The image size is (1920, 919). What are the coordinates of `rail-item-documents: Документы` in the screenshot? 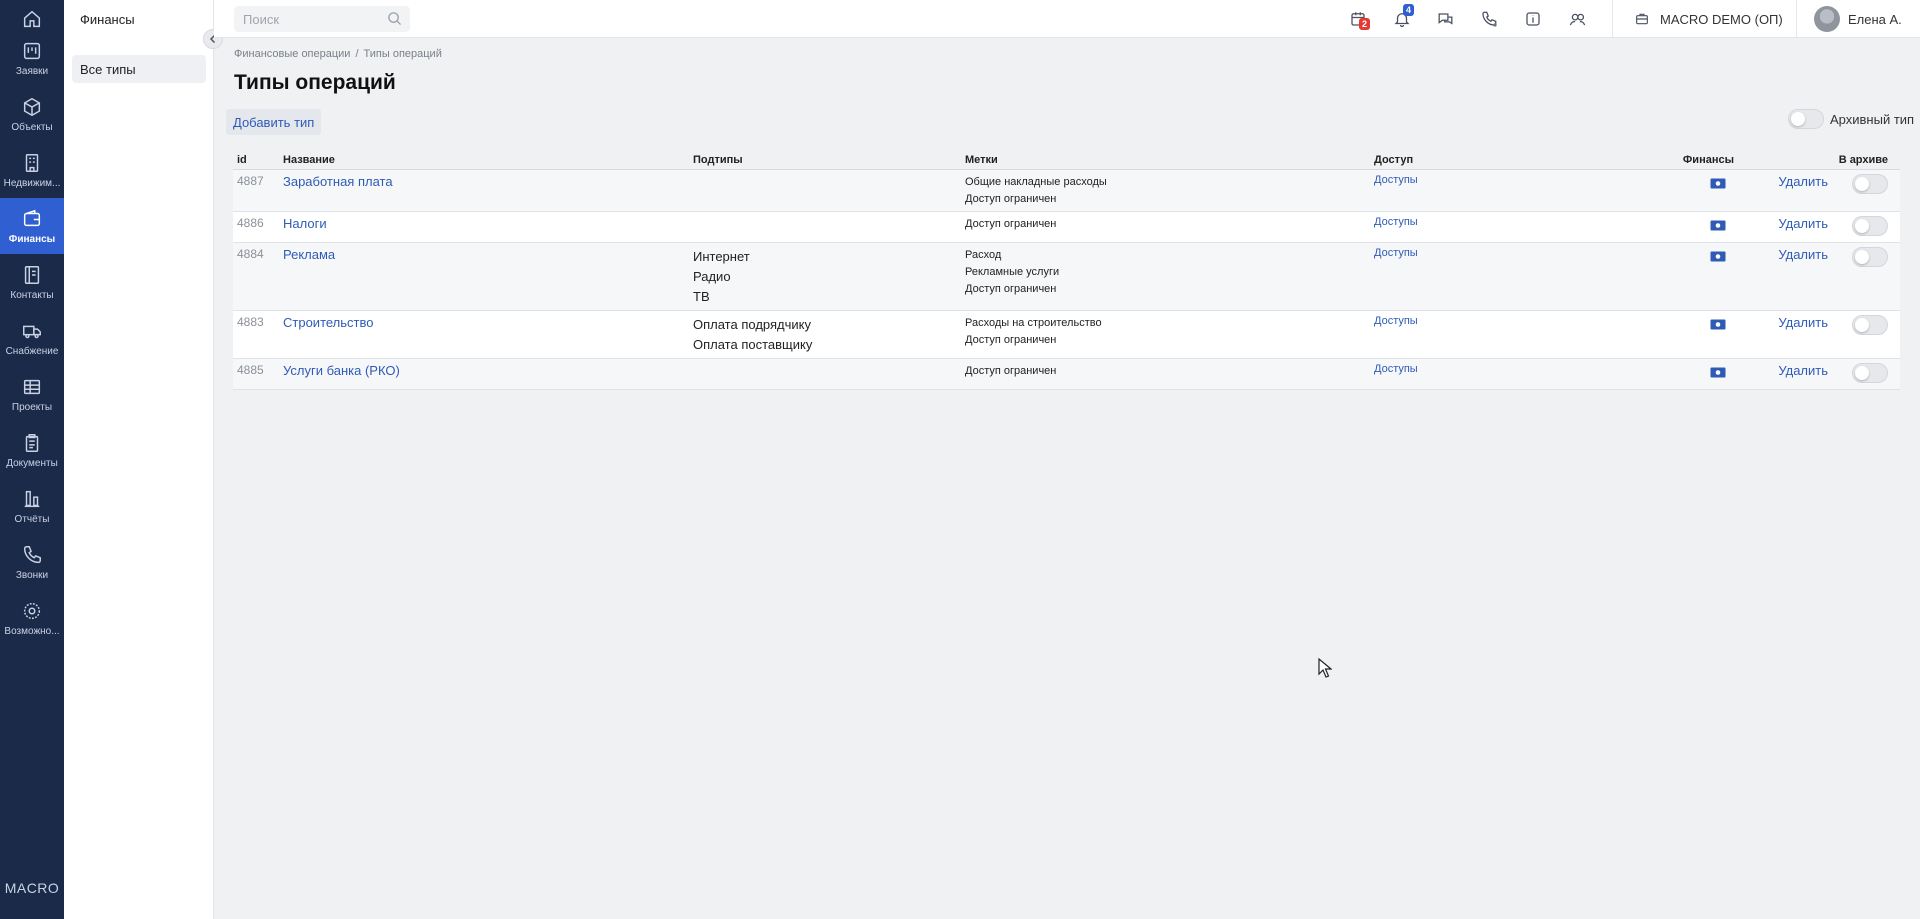 It's located at (32, 450).